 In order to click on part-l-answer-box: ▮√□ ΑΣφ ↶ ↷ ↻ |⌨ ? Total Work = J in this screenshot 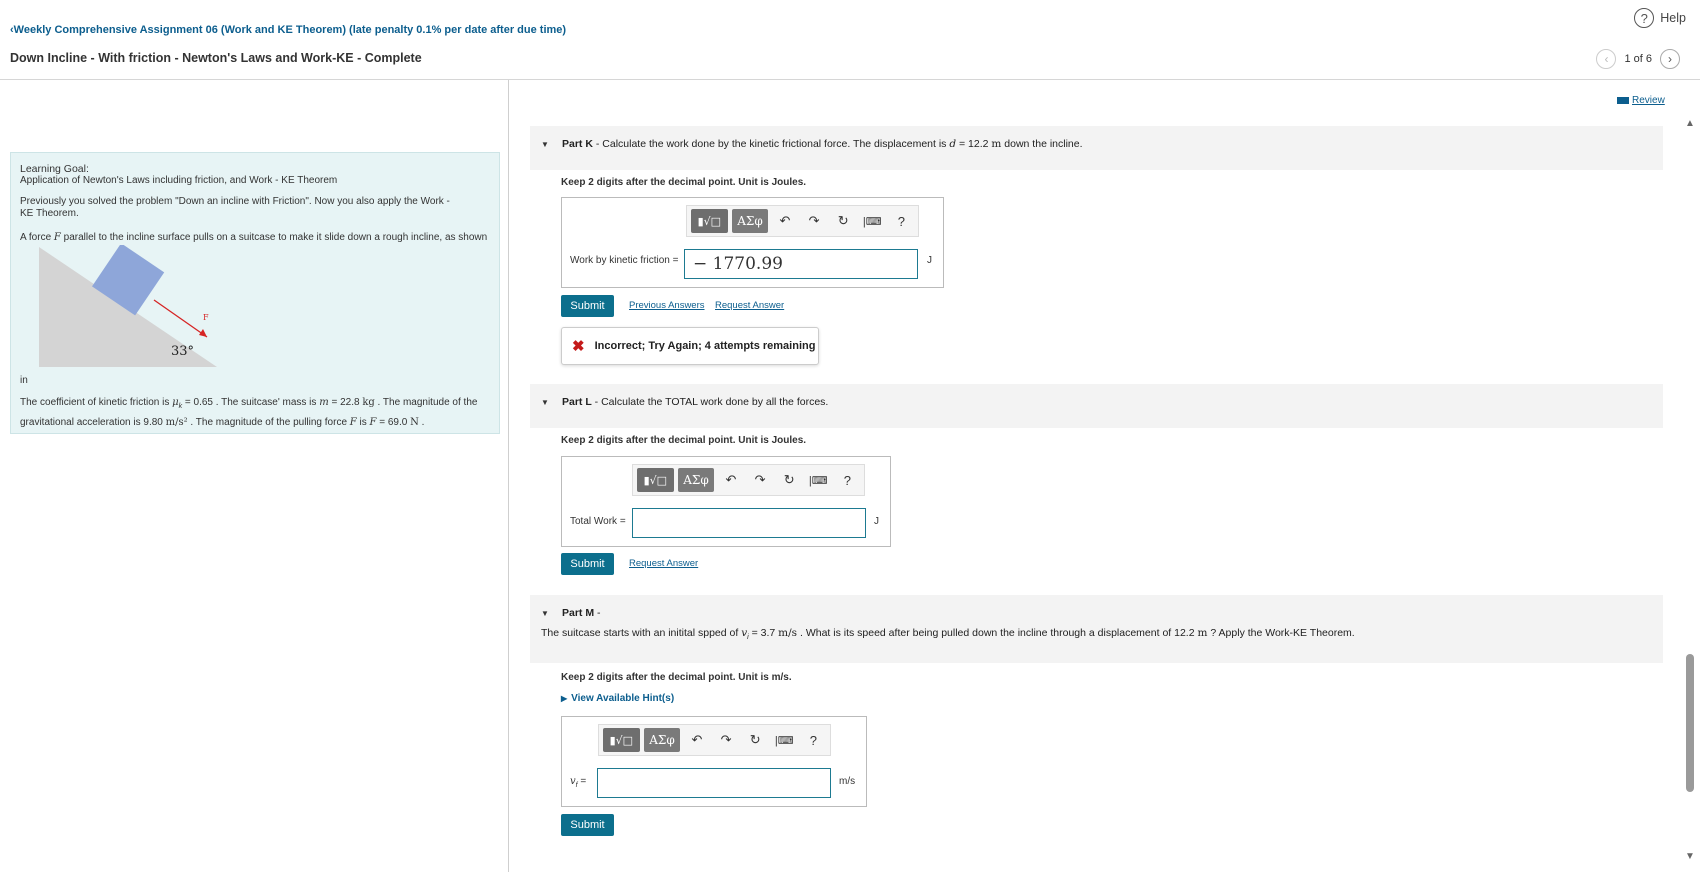, I will do `click(726, 501)`.